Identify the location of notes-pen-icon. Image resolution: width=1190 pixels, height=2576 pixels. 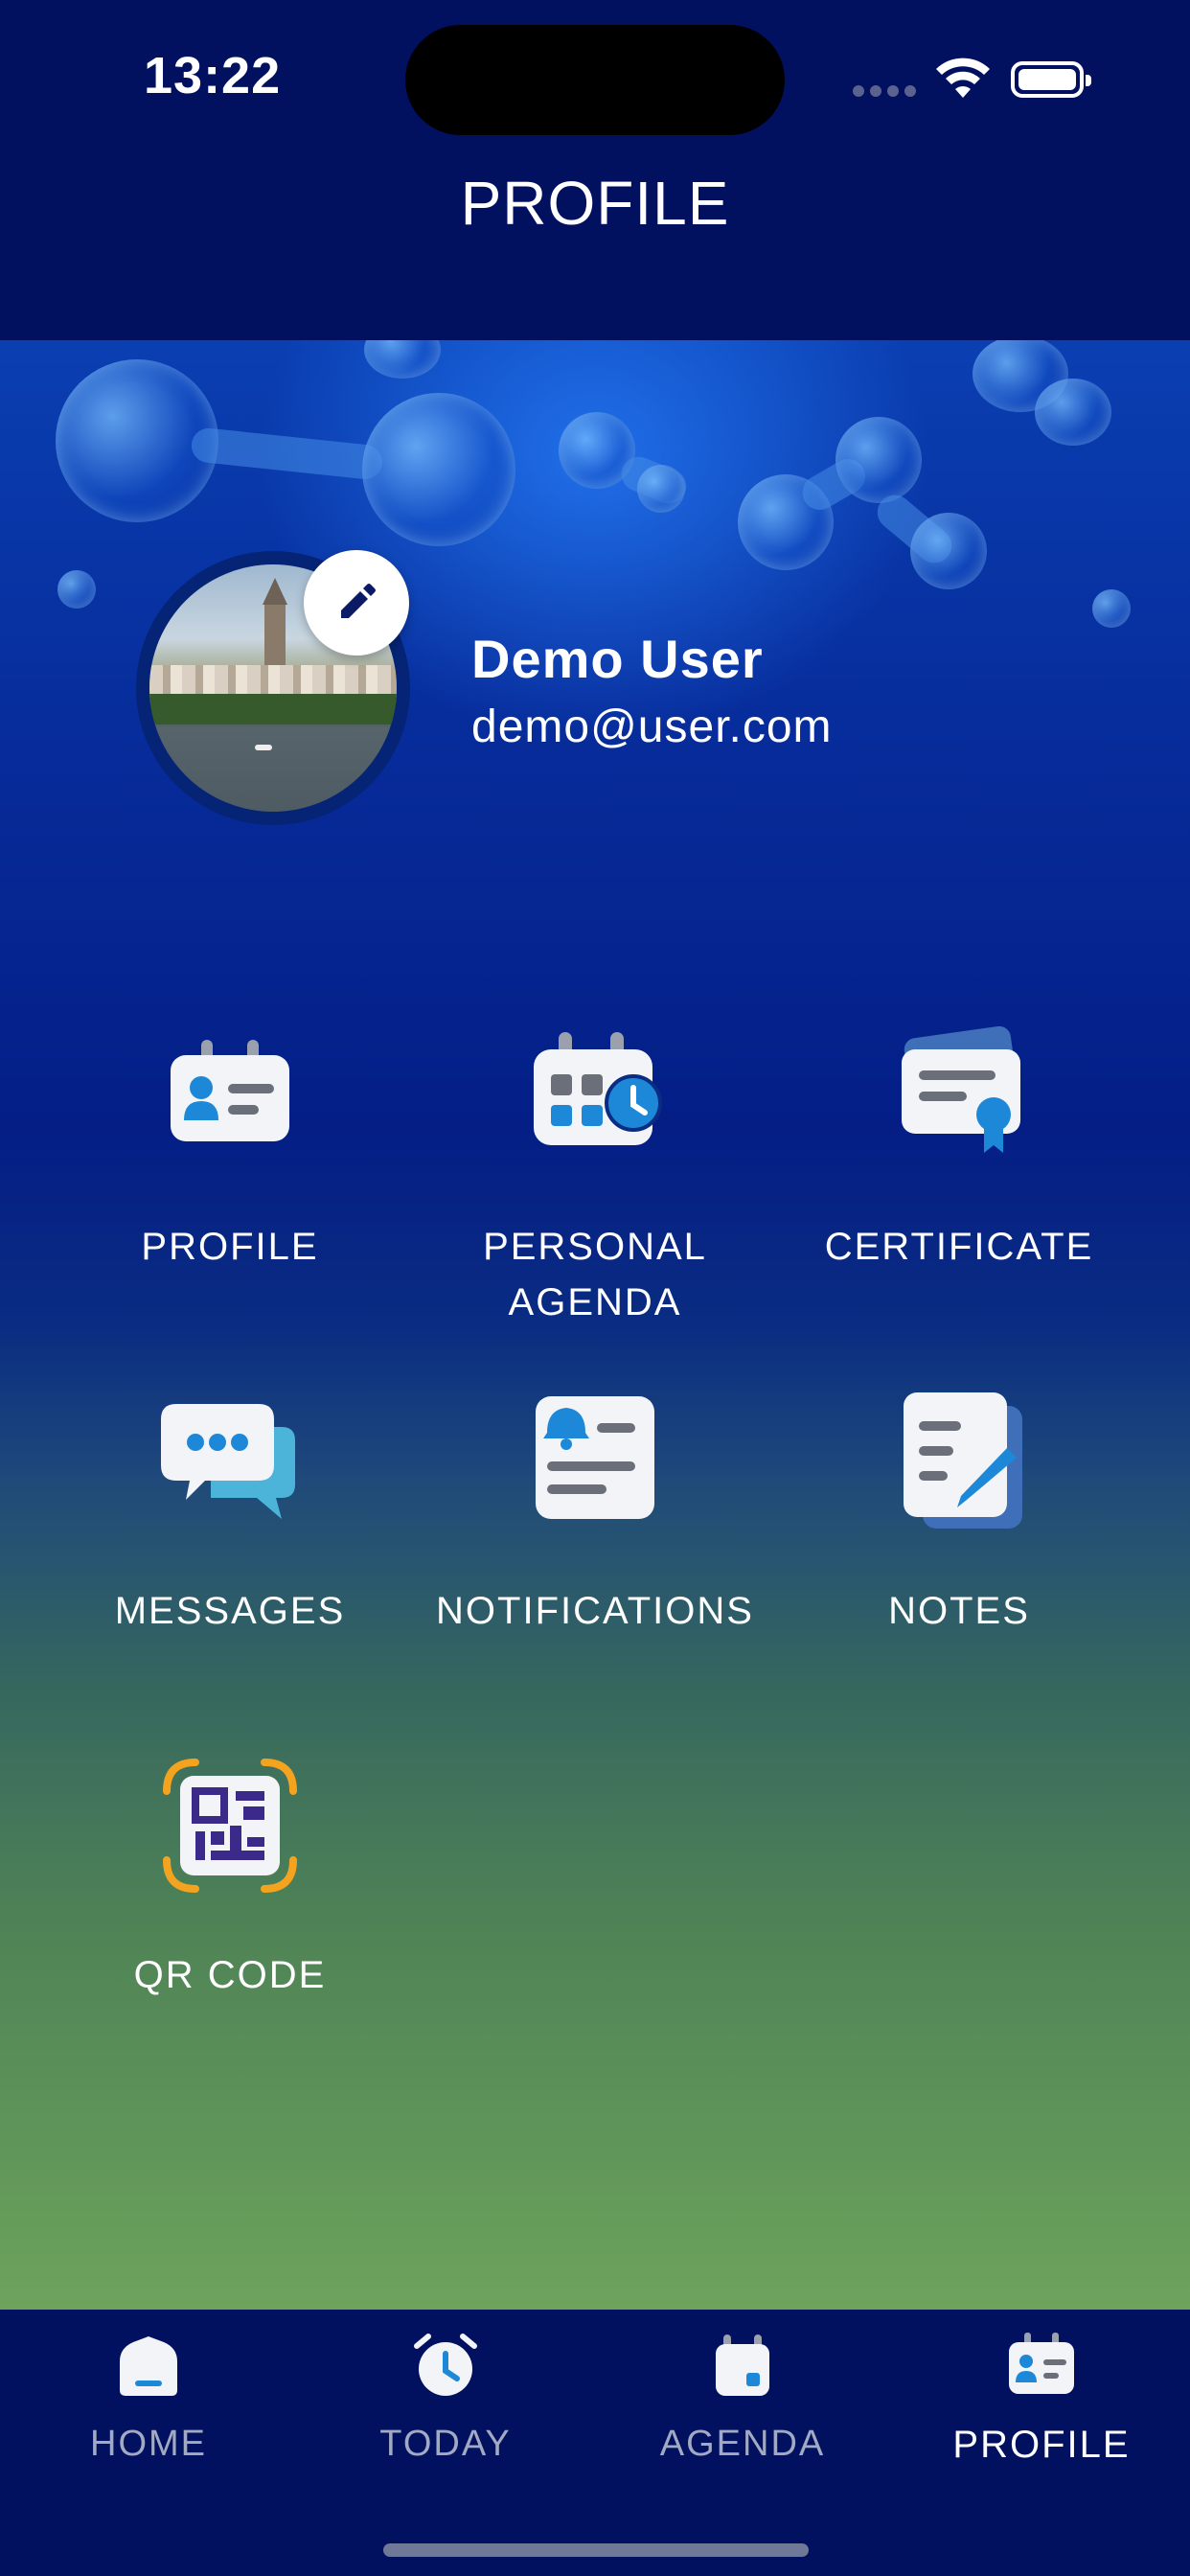
(963, 1460).